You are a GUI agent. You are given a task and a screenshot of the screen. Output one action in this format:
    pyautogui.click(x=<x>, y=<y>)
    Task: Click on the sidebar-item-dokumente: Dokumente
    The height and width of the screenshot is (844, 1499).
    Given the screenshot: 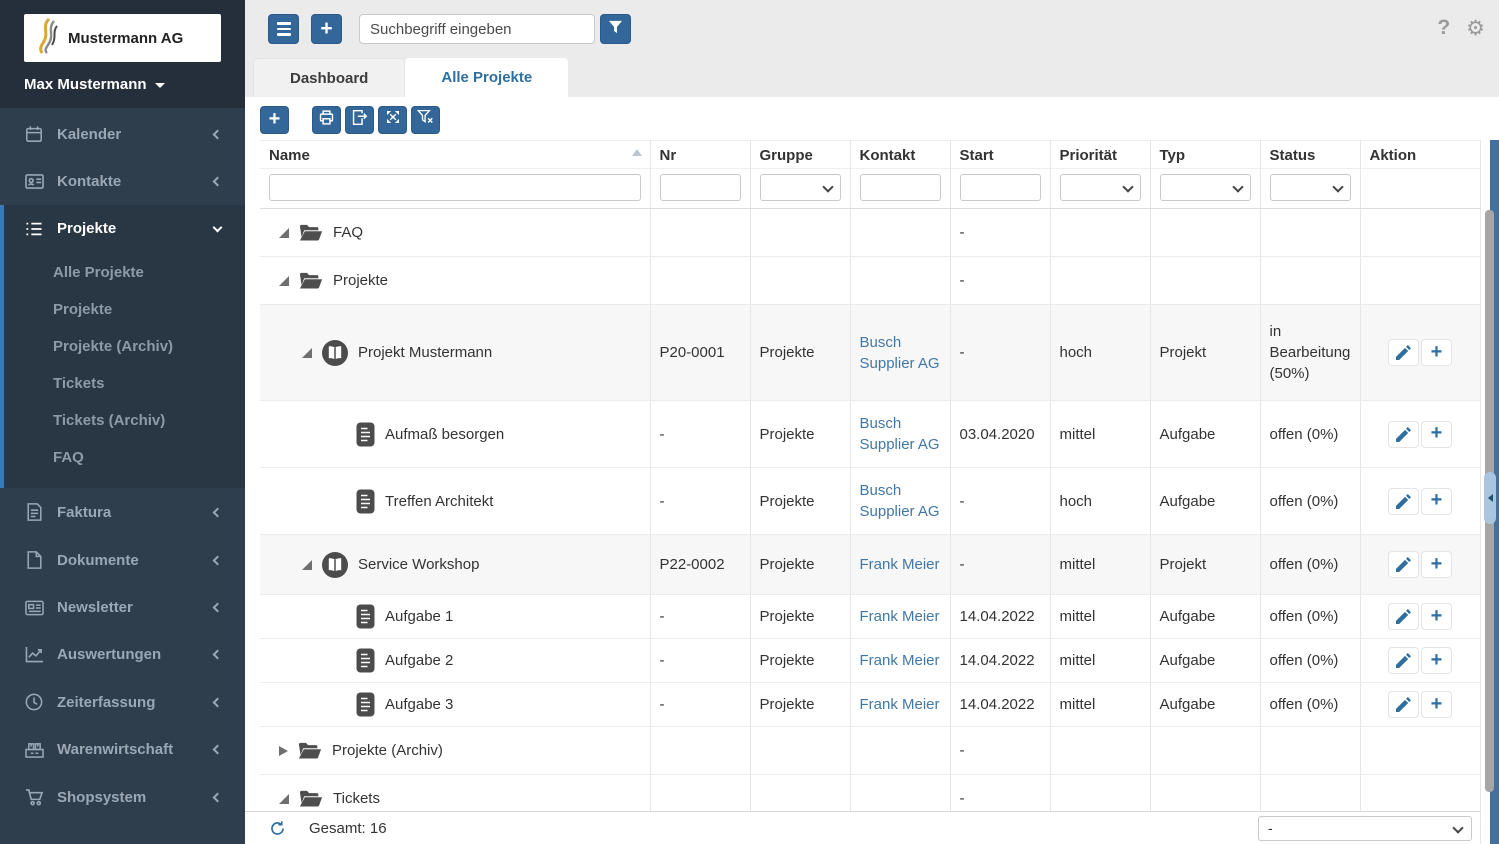 What is the action you would take?
    pyautogui.click(x=122, y=560)
    